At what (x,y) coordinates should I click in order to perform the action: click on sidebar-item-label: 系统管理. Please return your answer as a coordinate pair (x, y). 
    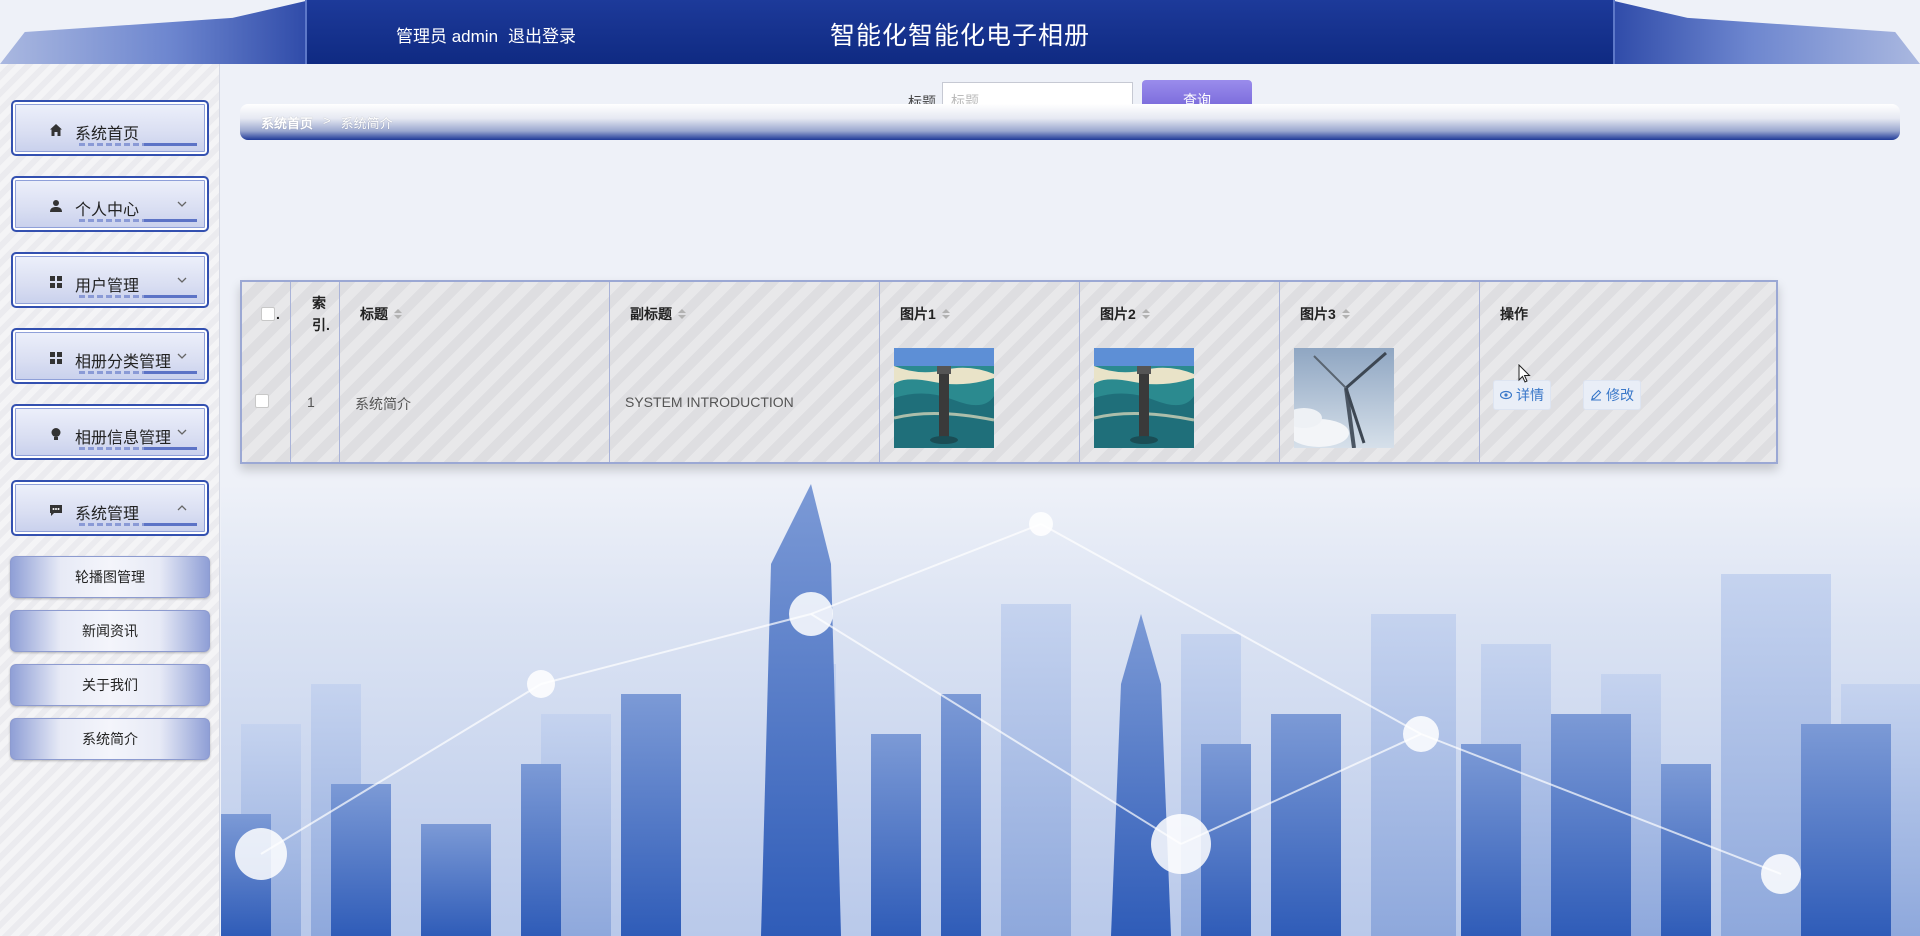
    Looking at the image, I should click on (107, 514).